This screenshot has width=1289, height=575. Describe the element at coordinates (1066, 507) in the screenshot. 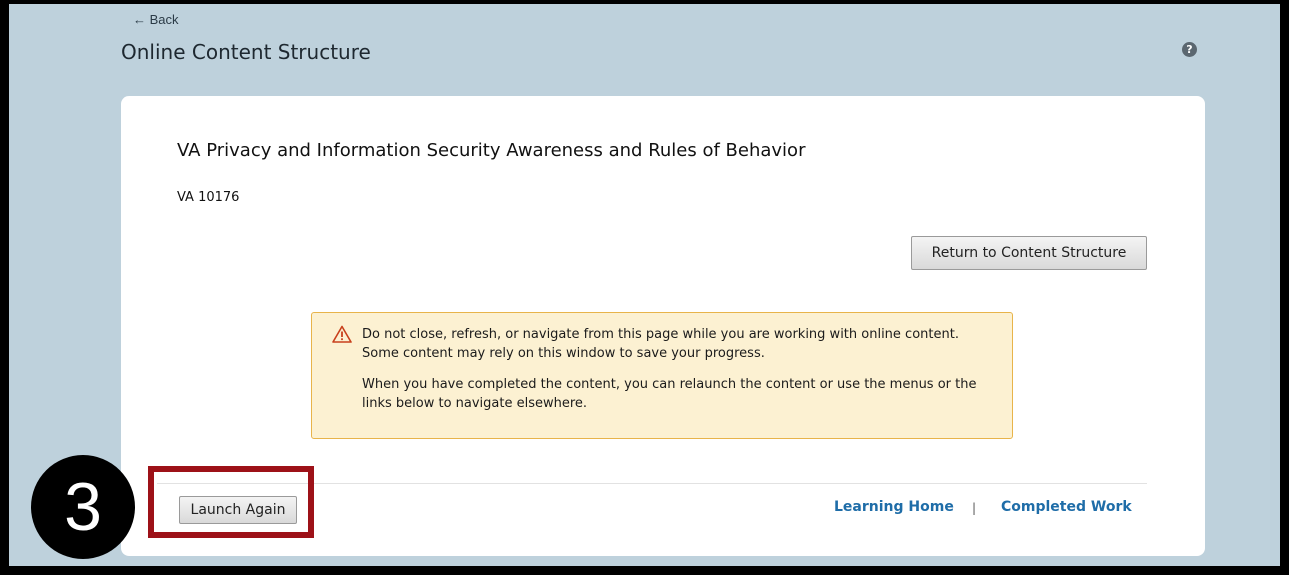

I see `completed-work-link: Completed Work` at that location.